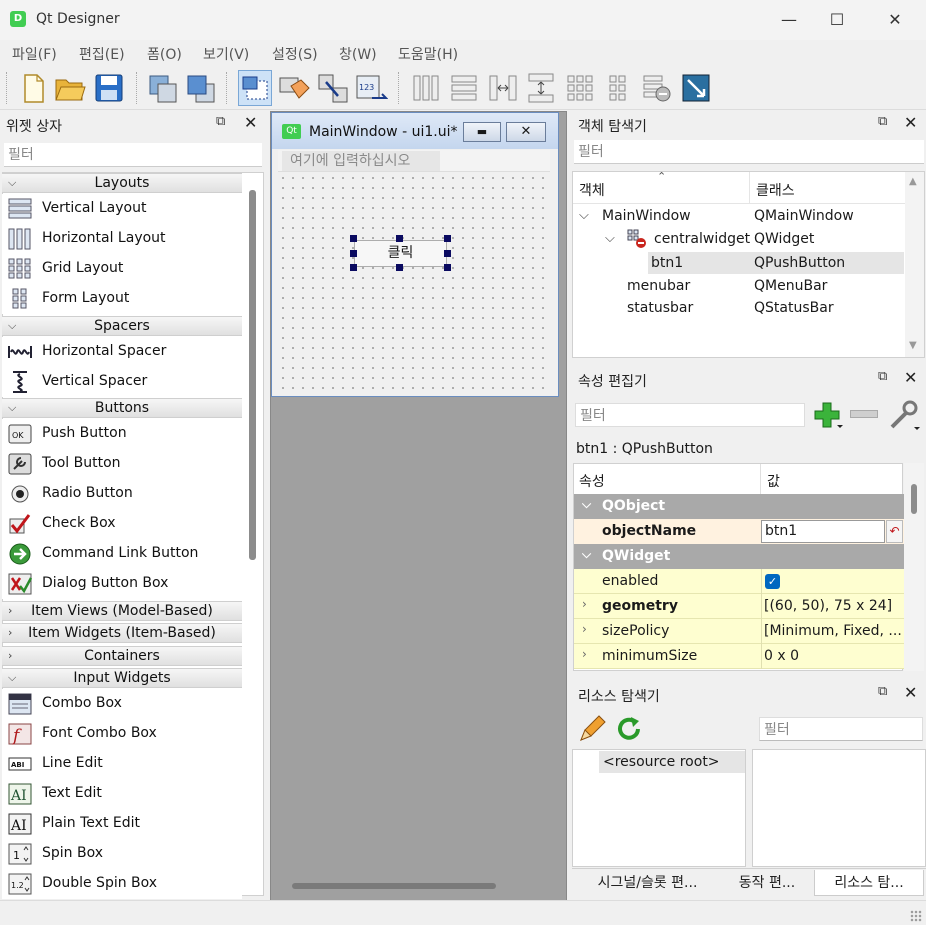 The height and width of the screenshot is (925, 926). Describe the element at coordinates (333, 88) in the screenshot. I see `edit-signals-icon` at that location.